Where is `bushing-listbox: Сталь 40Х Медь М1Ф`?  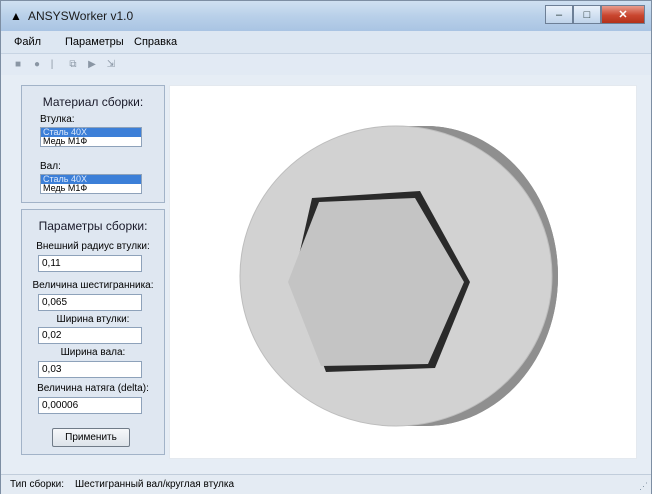 bushing-listbox: Сталь 40Х Медь М1Ф is located at coordinates (91, 137).